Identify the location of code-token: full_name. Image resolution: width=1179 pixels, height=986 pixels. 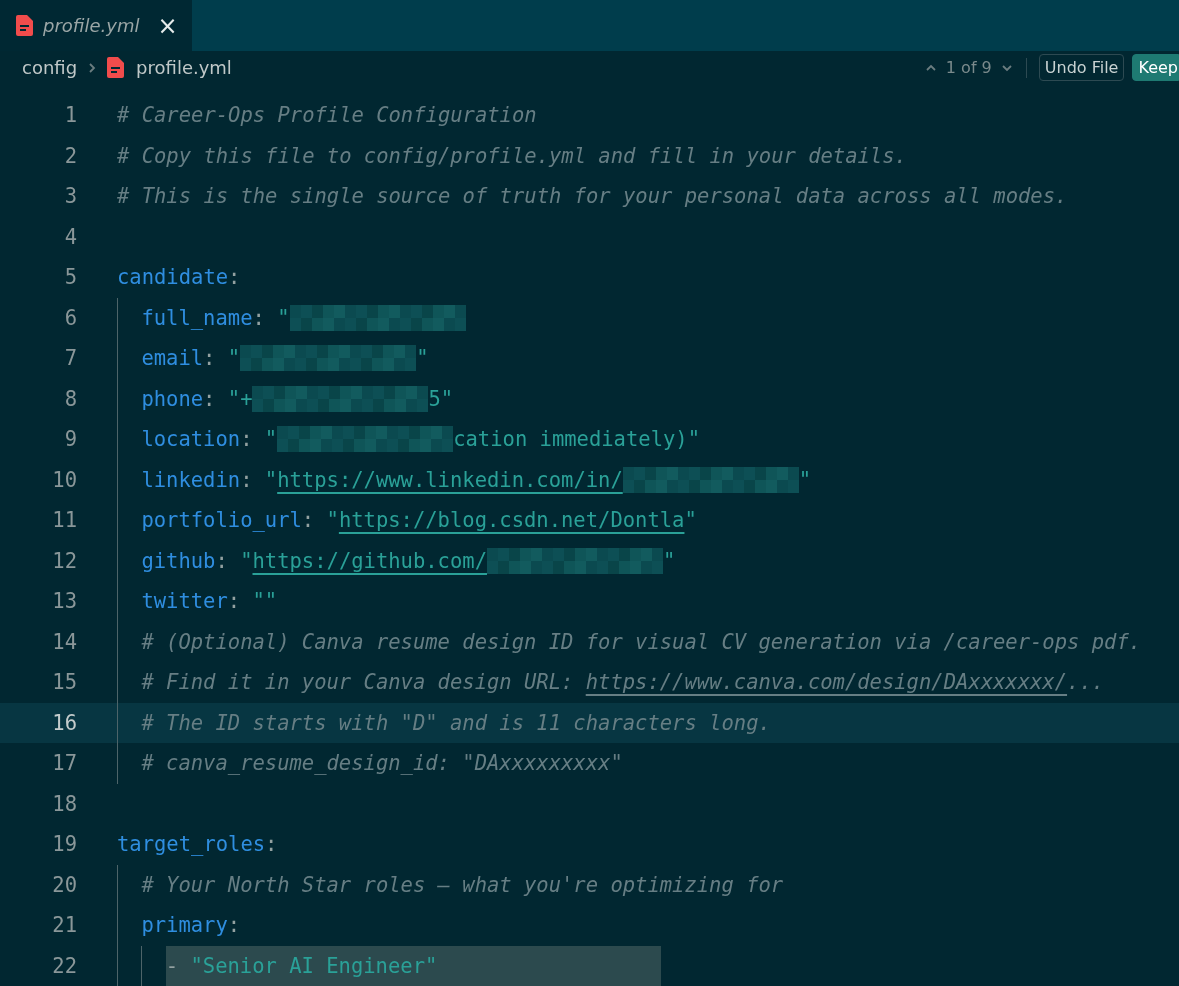
(197, 317).